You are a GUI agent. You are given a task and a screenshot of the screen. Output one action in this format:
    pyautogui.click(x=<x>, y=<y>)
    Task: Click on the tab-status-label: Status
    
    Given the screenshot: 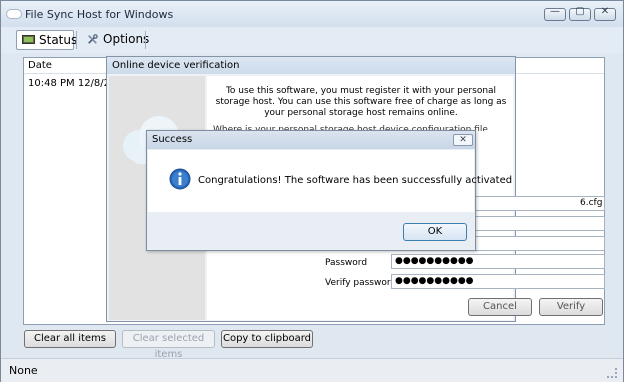 What is the action you would take?
    pyautogui.click(x=58, y=40)
    